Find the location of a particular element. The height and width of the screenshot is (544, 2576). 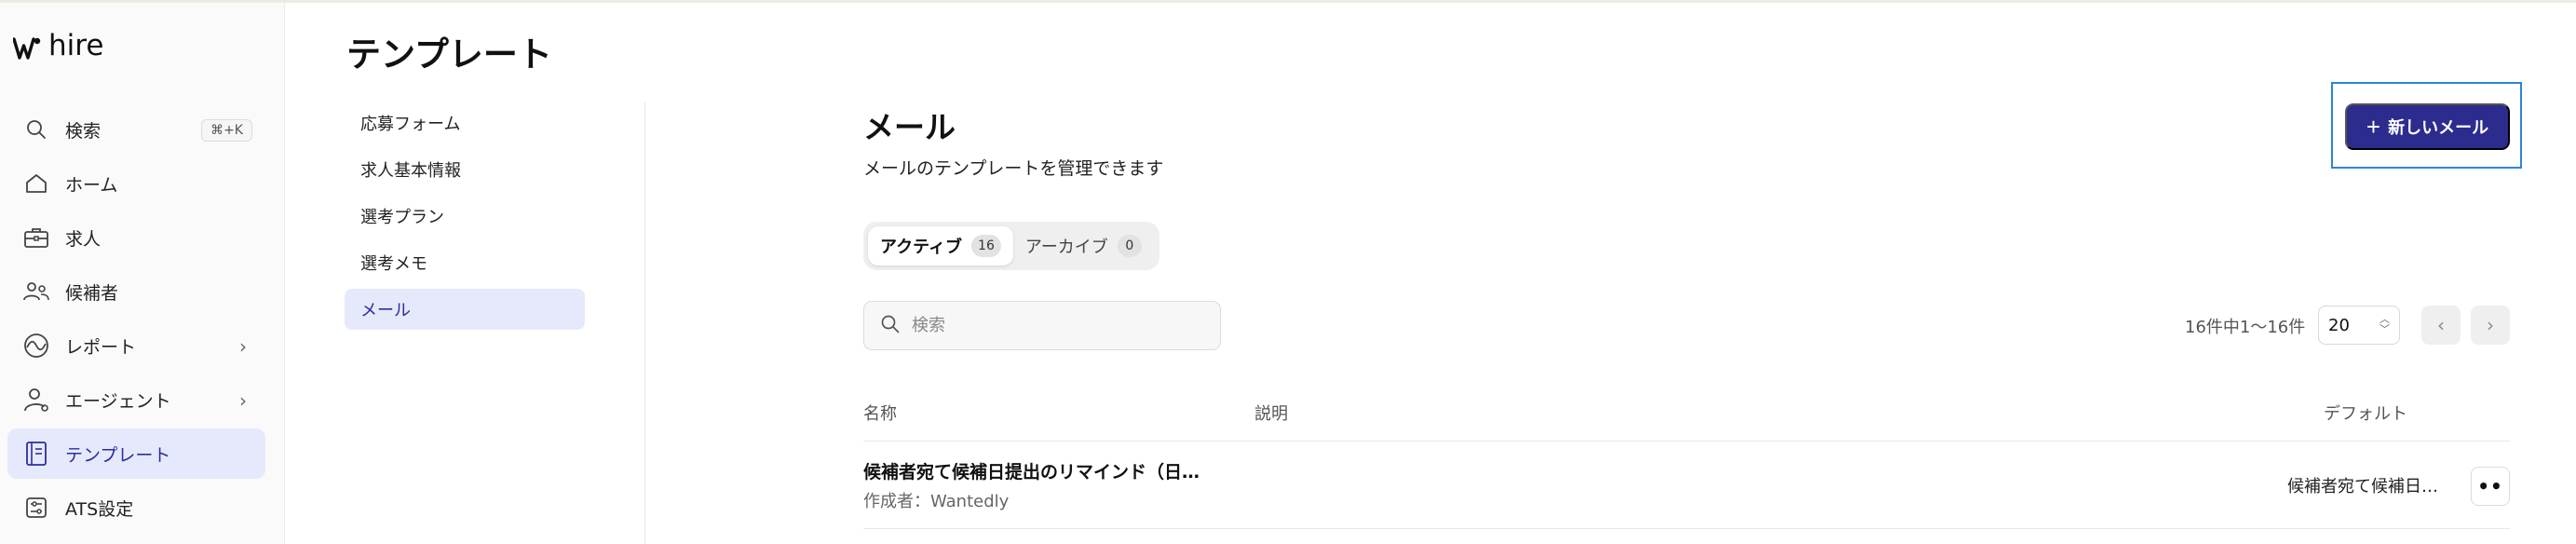

column-header-name: 名称 is located at coordinates (880, 413).